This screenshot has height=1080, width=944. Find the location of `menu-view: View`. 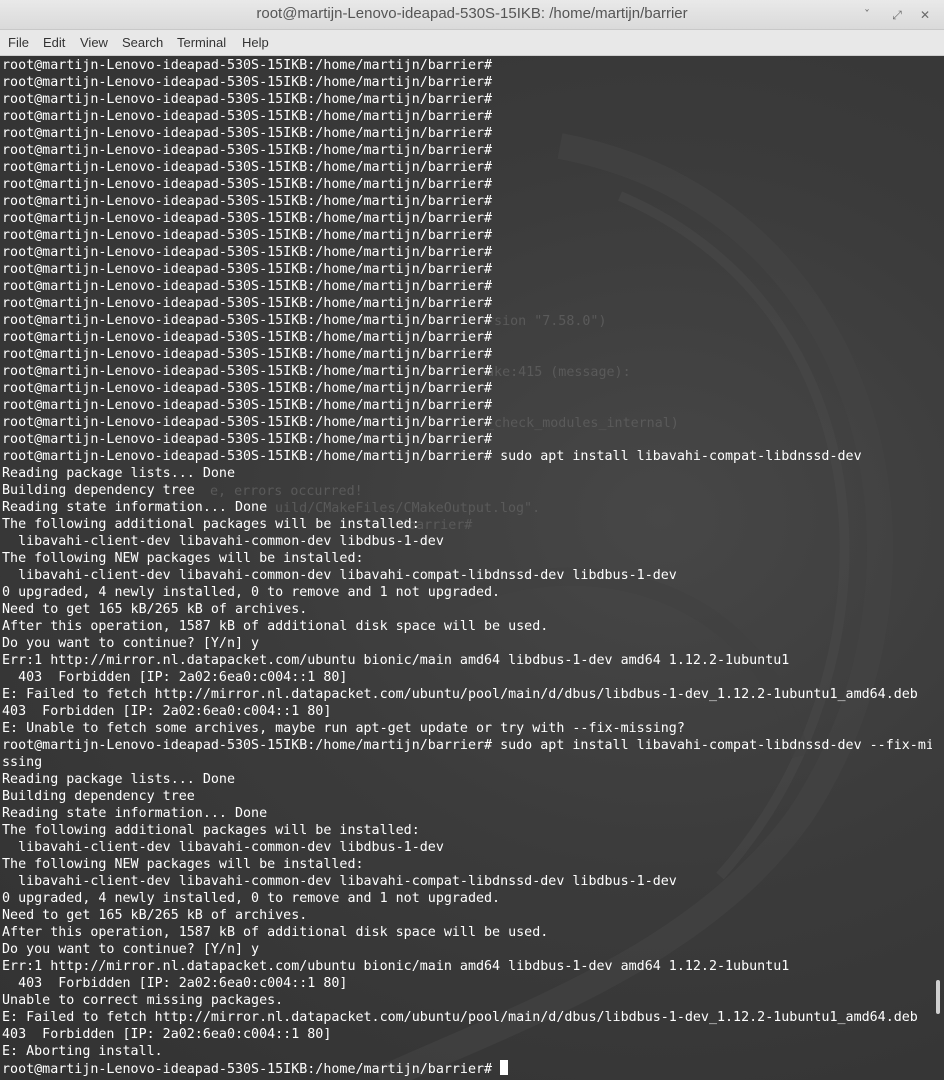

menu-view: View is located at coordinates (94, 42).